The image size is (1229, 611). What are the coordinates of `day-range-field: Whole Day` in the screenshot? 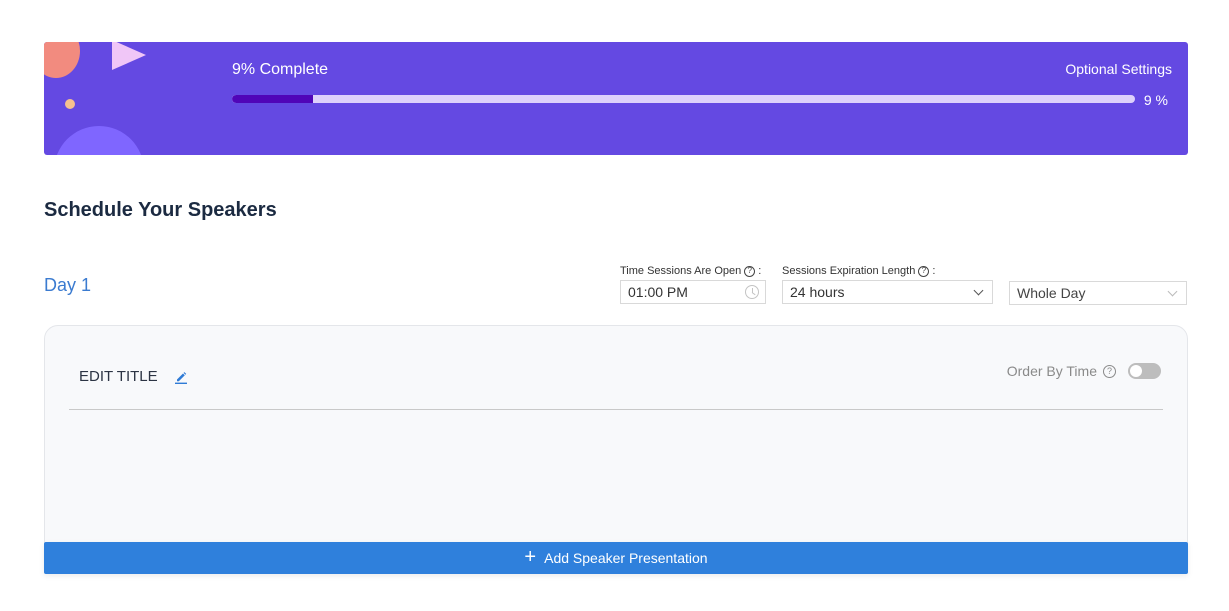 It's located at (1098, 285).